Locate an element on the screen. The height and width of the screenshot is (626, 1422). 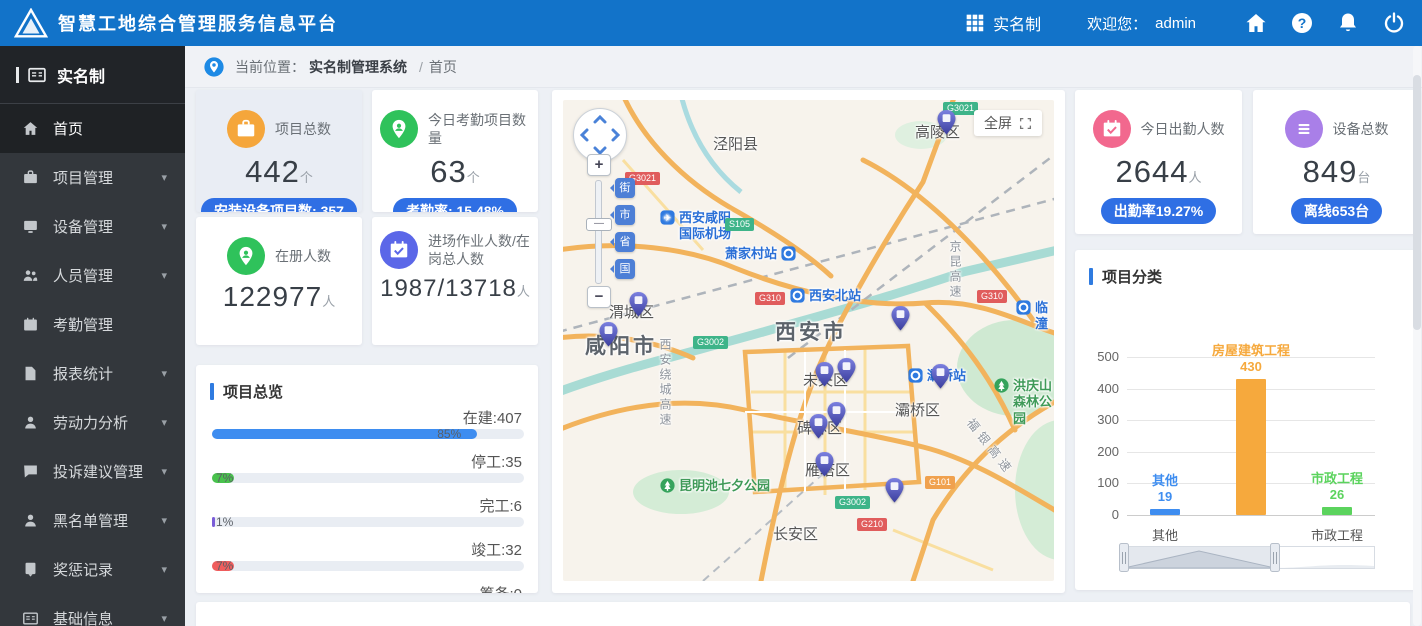
person-icon is located at coordinates (30, 422).